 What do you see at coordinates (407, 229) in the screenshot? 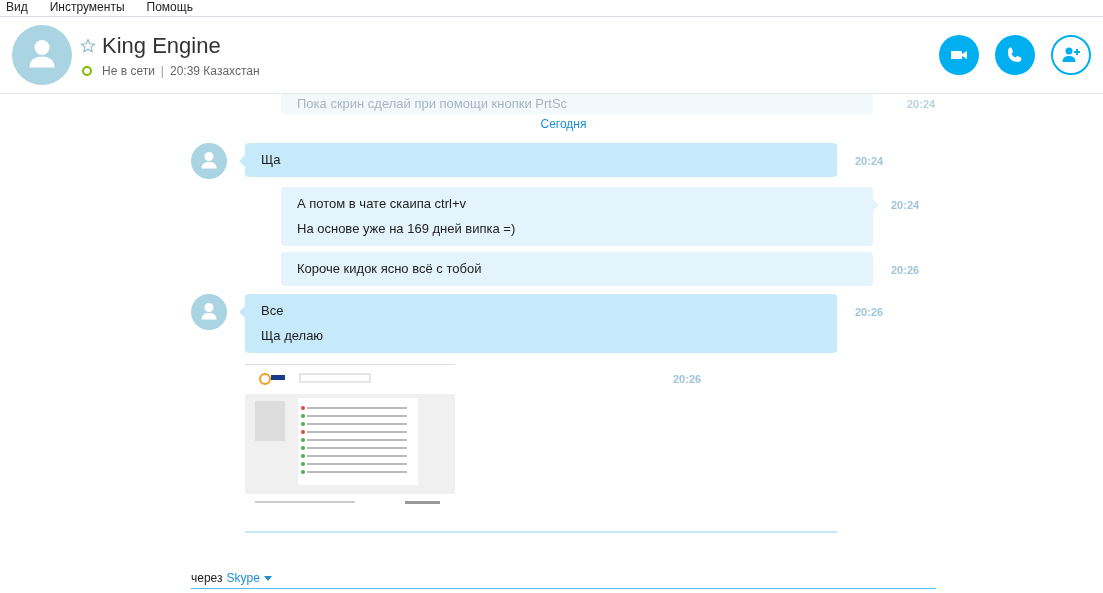
I see `message-text: На основе уже на 169 дней випка =)` at bounding box center [407, 229].